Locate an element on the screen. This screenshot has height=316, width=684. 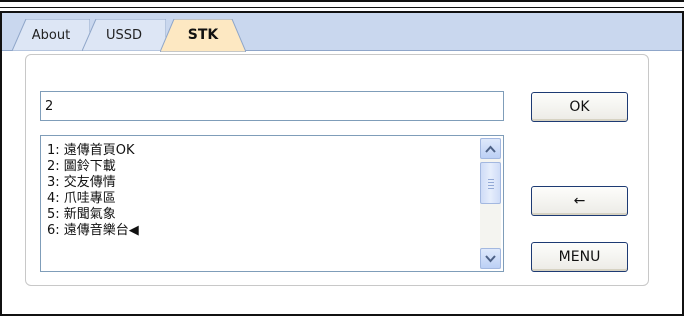
tab-ussd-label: USSD is located at coordinates (124, 35).